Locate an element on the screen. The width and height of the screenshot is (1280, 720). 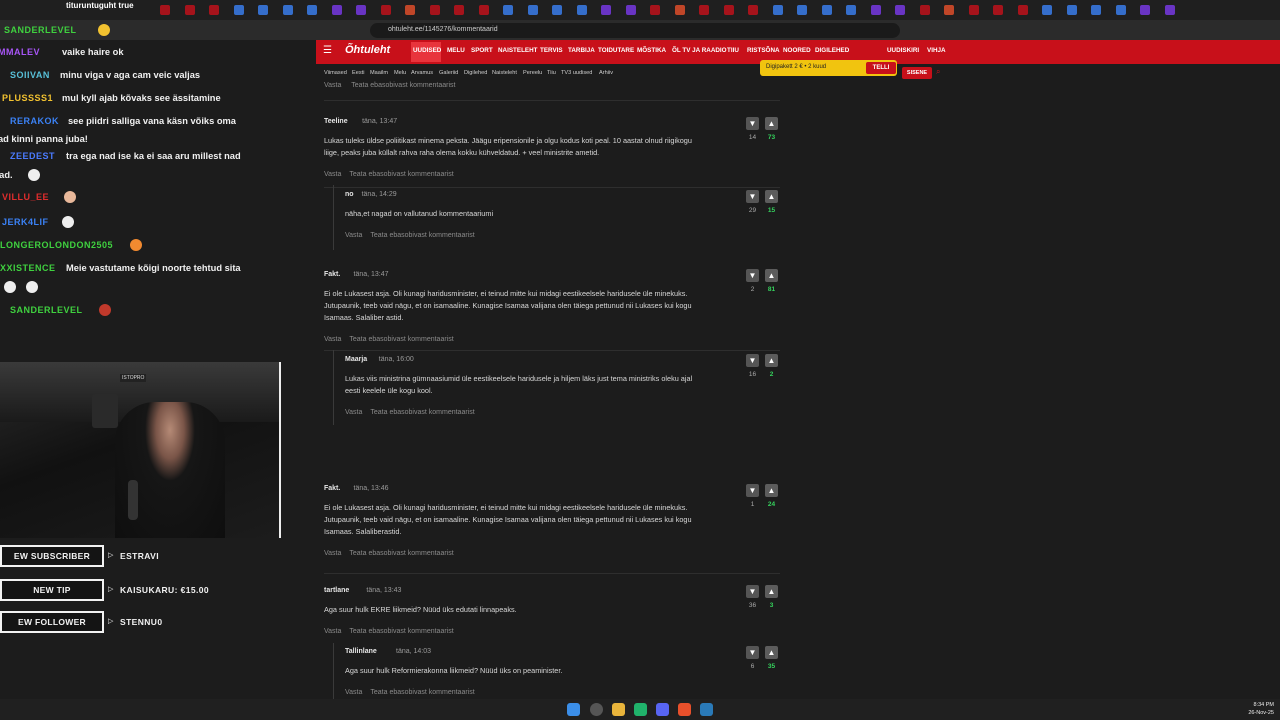
subnav-item: Naisteleht is located at coordinates (504, 73).